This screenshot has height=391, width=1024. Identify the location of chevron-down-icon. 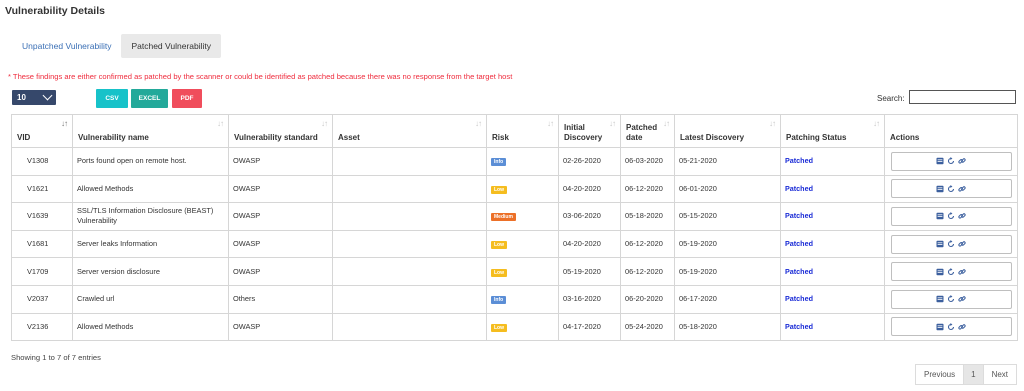
(47, 95).